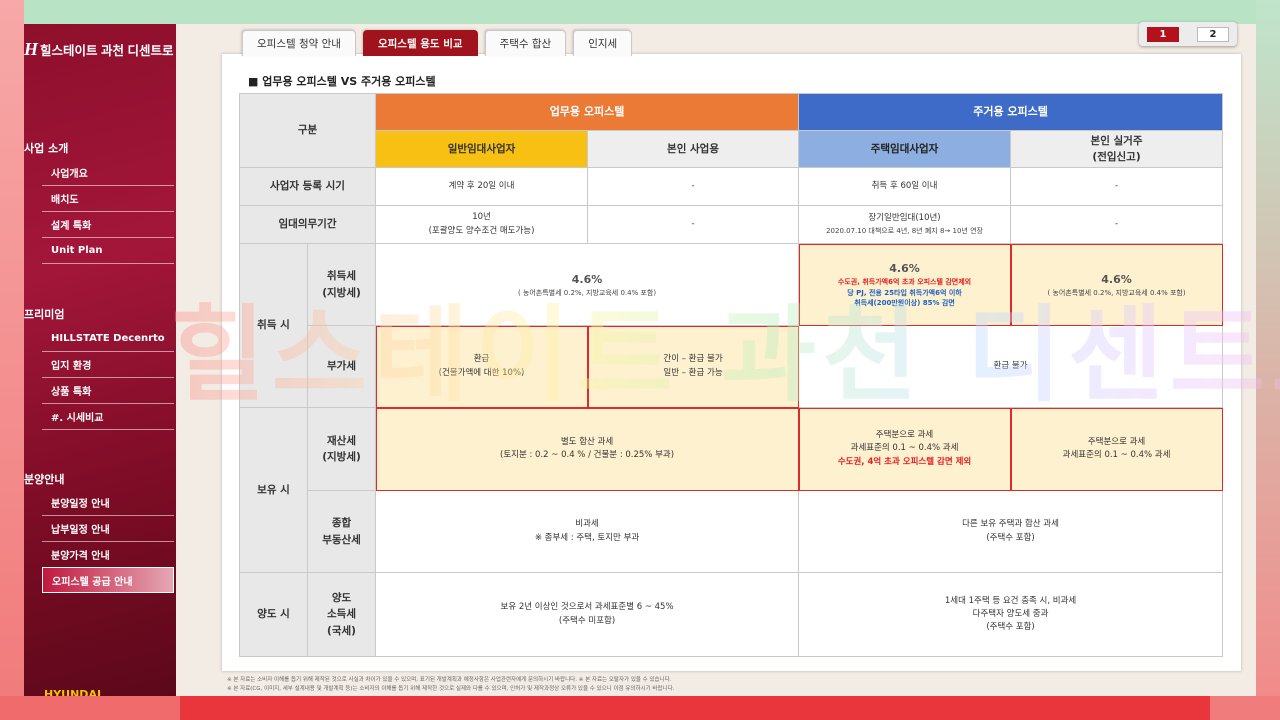 The image size is (1280, 720). What do you see at coordinates (108, 173) in the screenshot?
I see `sidebar-item-overview: 사업개요` at bounding box center [108, 173].